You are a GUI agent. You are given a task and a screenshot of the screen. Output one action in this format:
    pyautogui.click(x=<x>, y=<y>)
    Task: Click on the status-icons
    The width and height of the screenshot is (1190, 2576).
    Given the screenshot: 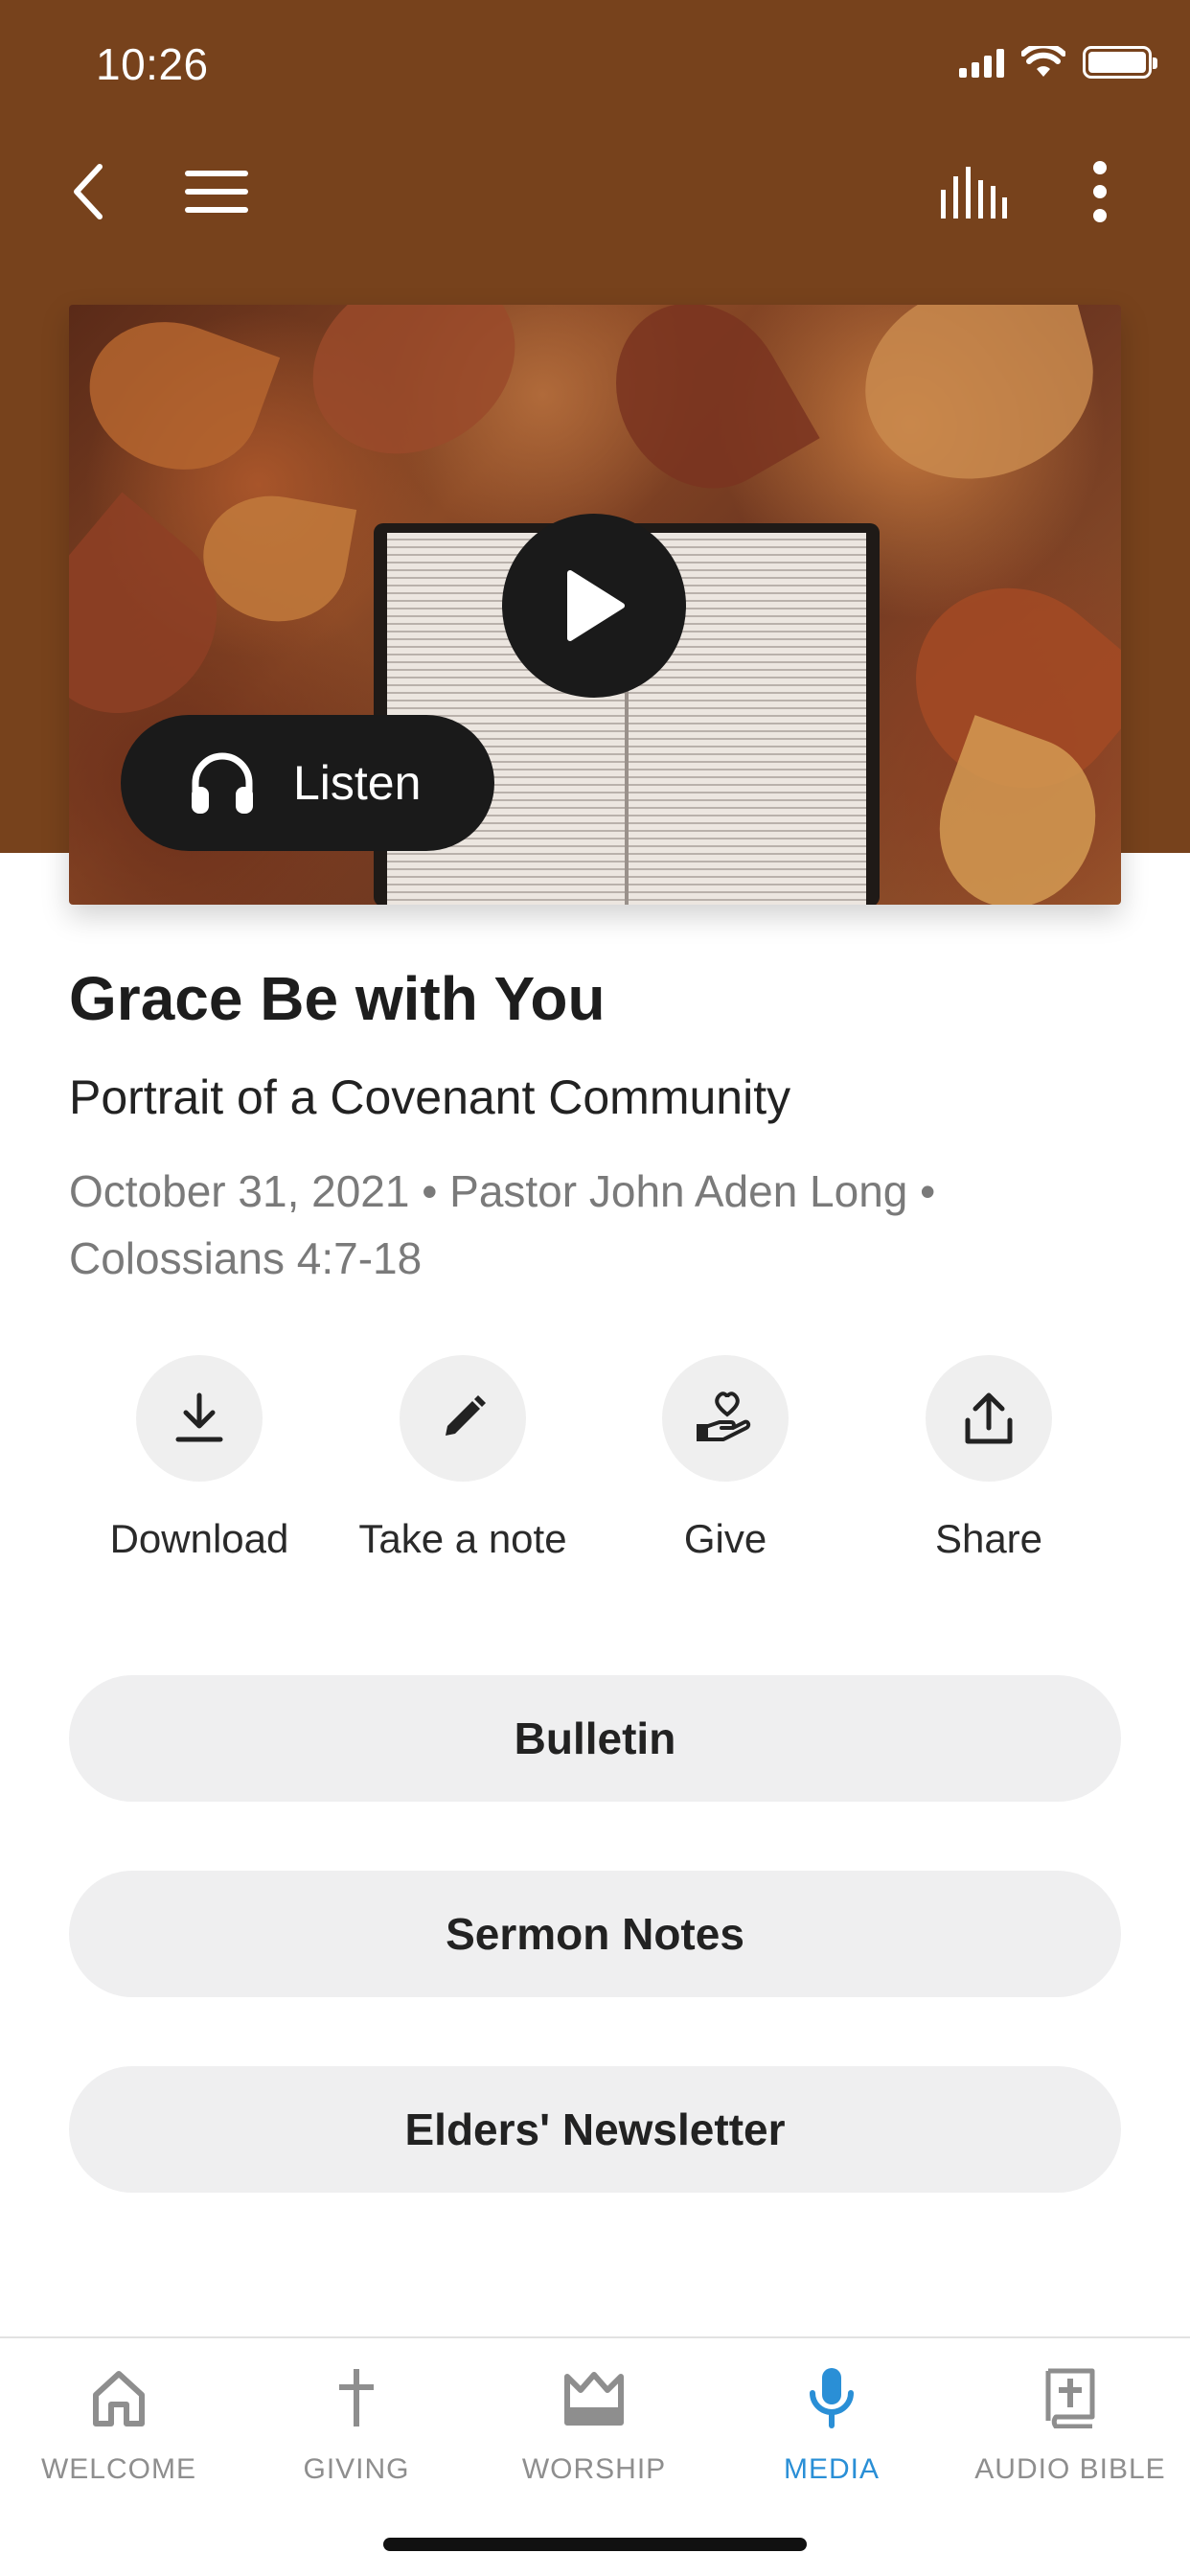 What is the action you would take?
    pyautogui.click(x=1058, y=63)
    